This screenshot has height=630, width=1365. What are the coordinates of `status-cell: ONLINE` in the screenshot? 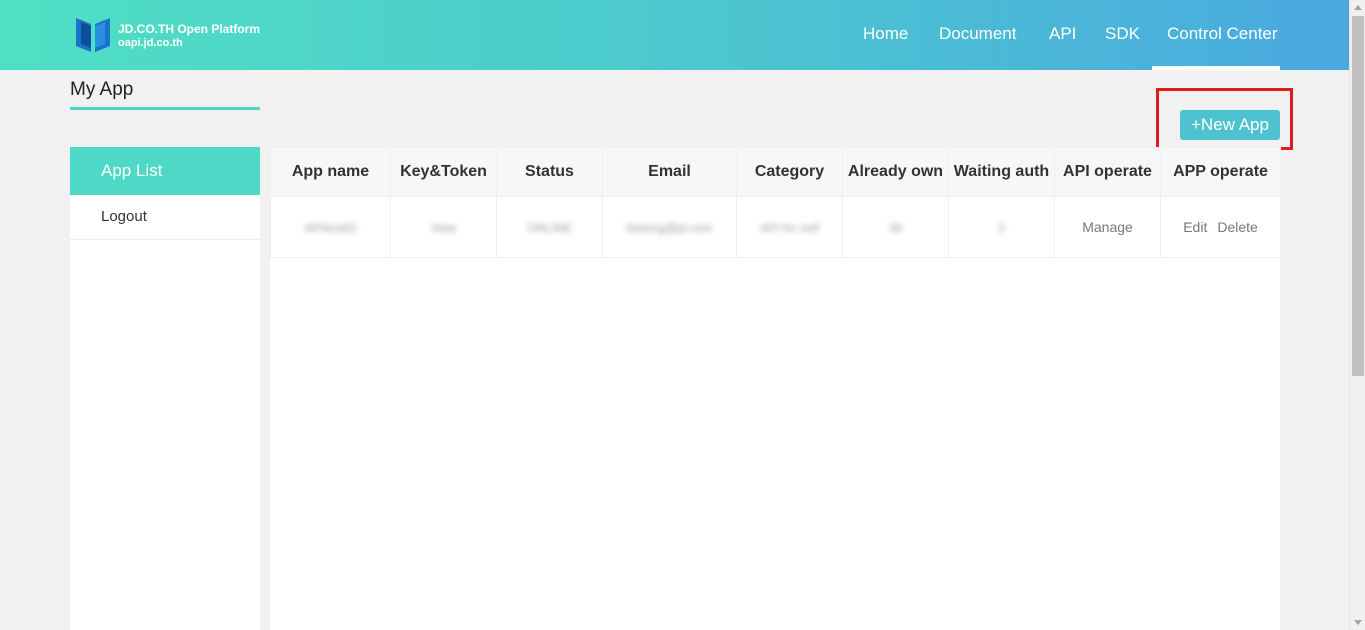 It's located at (549, 228).